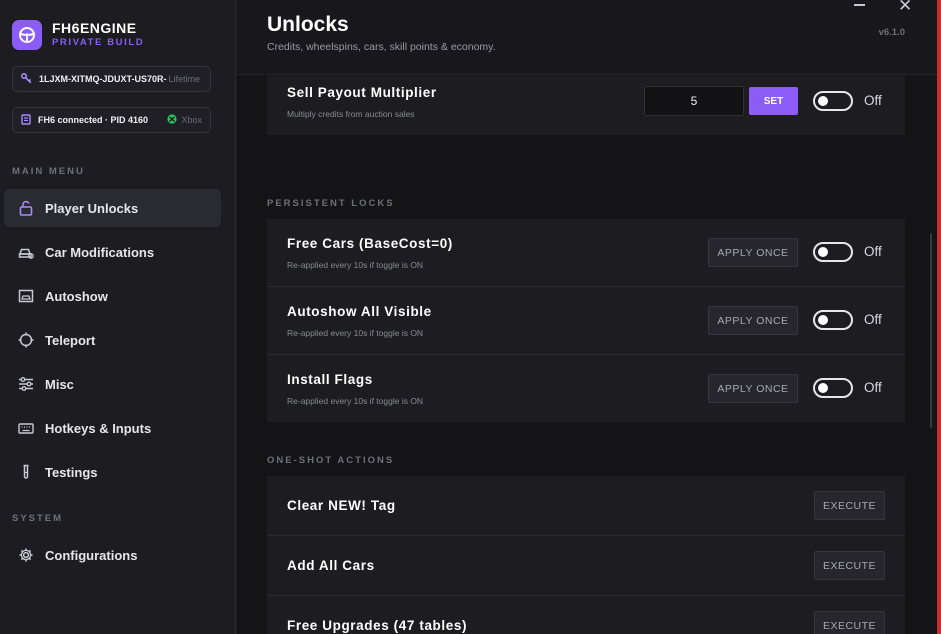  What do you see at coordinates (331, 203) in the screenshot?
I see `persistent-locks-label: PERSISTENT LOCKS` at bounding box center [331, 203].